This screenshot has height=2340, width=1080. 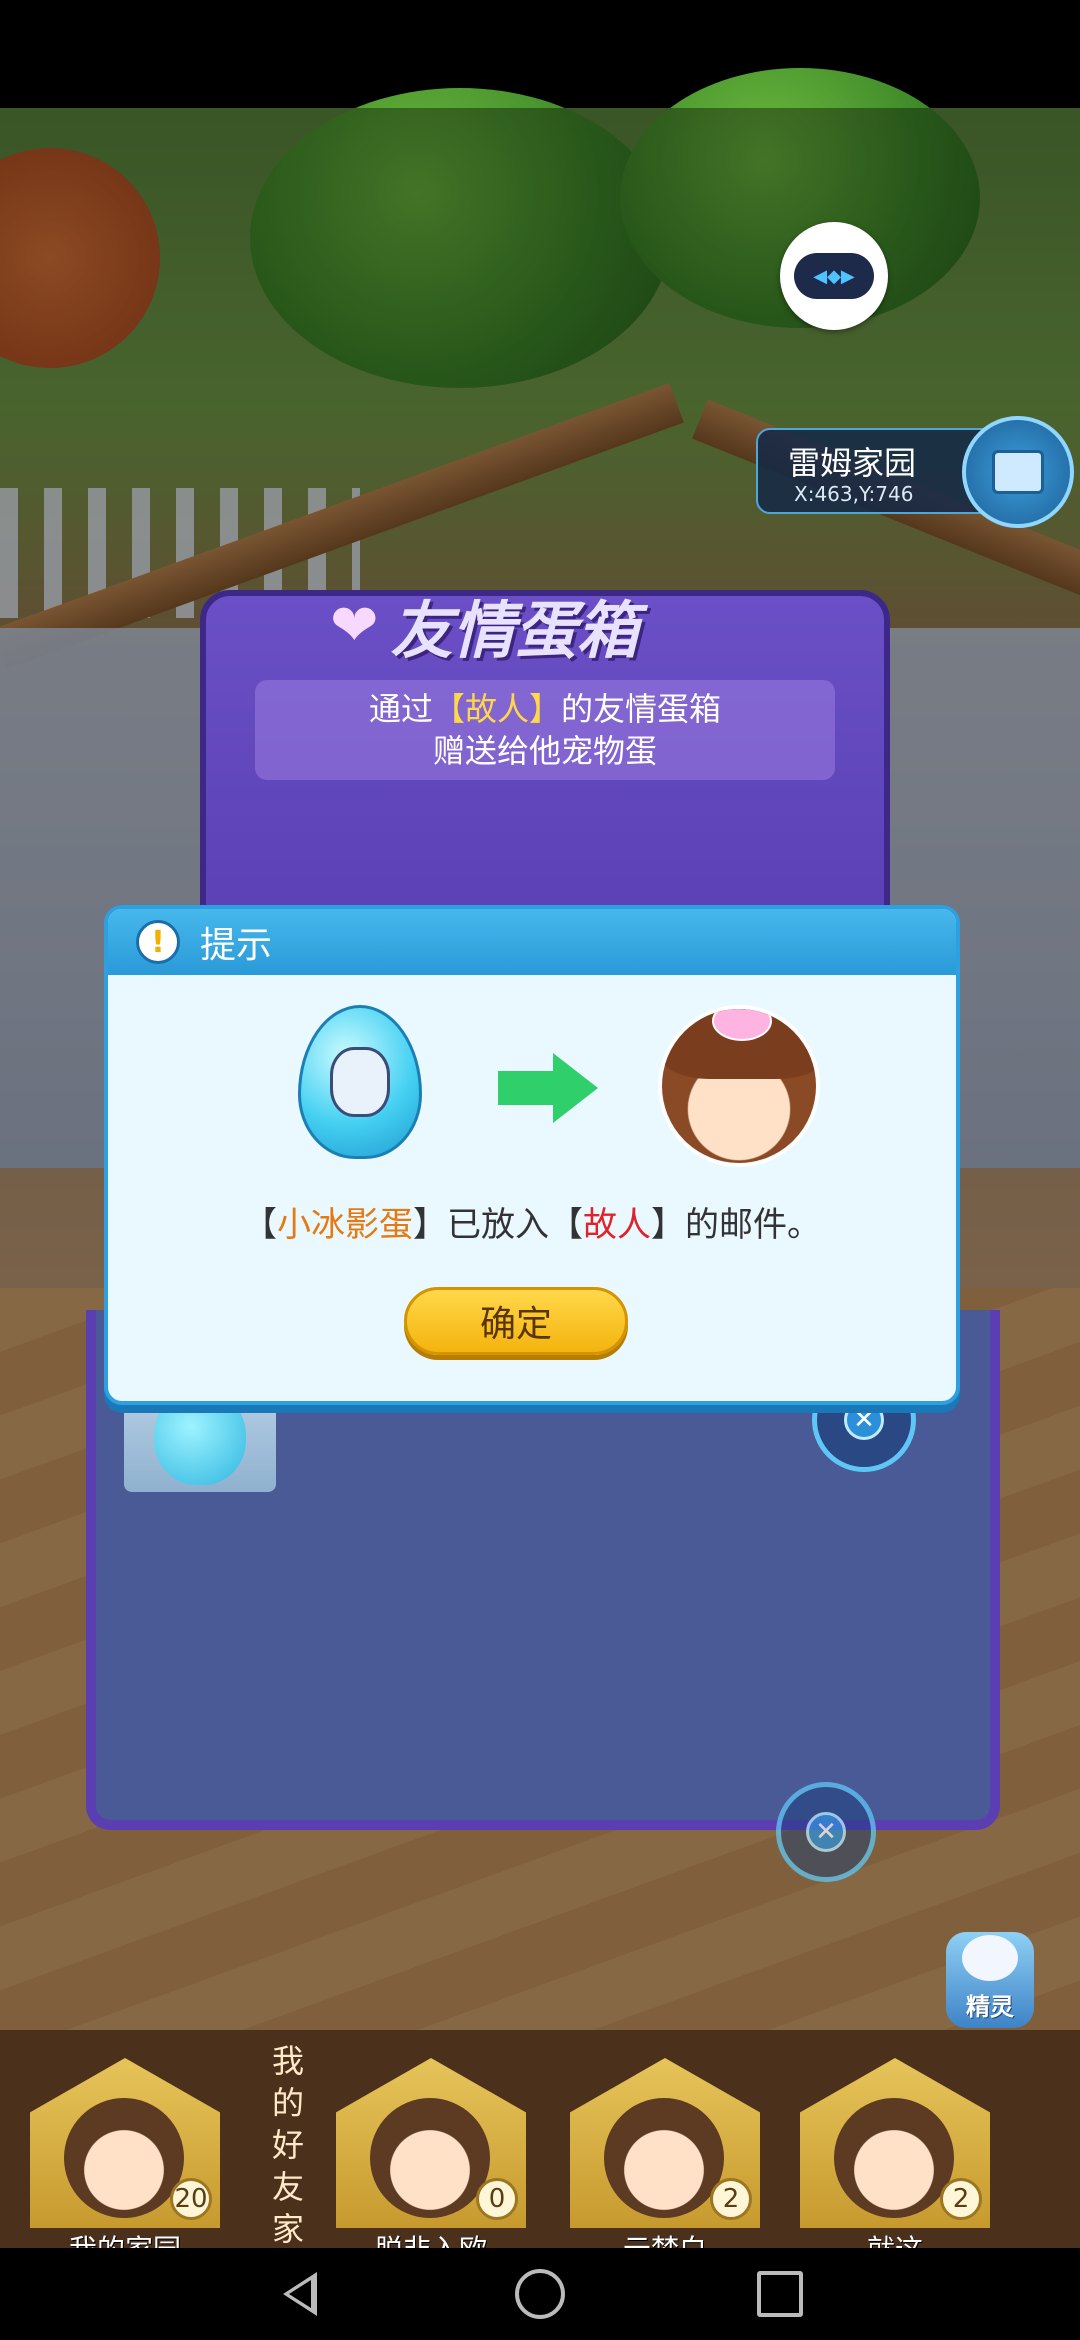 What do you see at coordinates (990, 2007) in the screenshot?
I see `sprite-button-label: 精灵` at bounding box center [990, 2007].